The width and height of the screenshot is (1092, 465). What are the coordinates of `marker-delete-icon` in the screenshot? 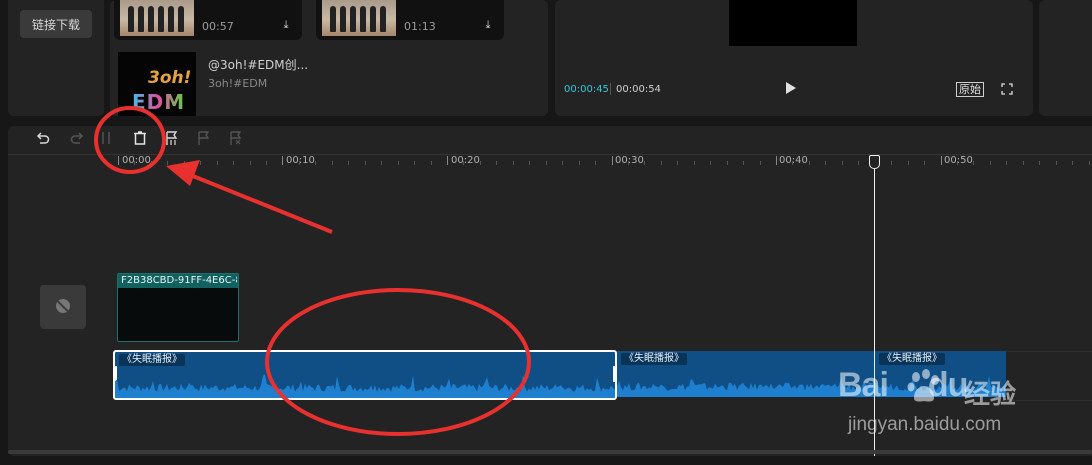 It's located at (236, 139).